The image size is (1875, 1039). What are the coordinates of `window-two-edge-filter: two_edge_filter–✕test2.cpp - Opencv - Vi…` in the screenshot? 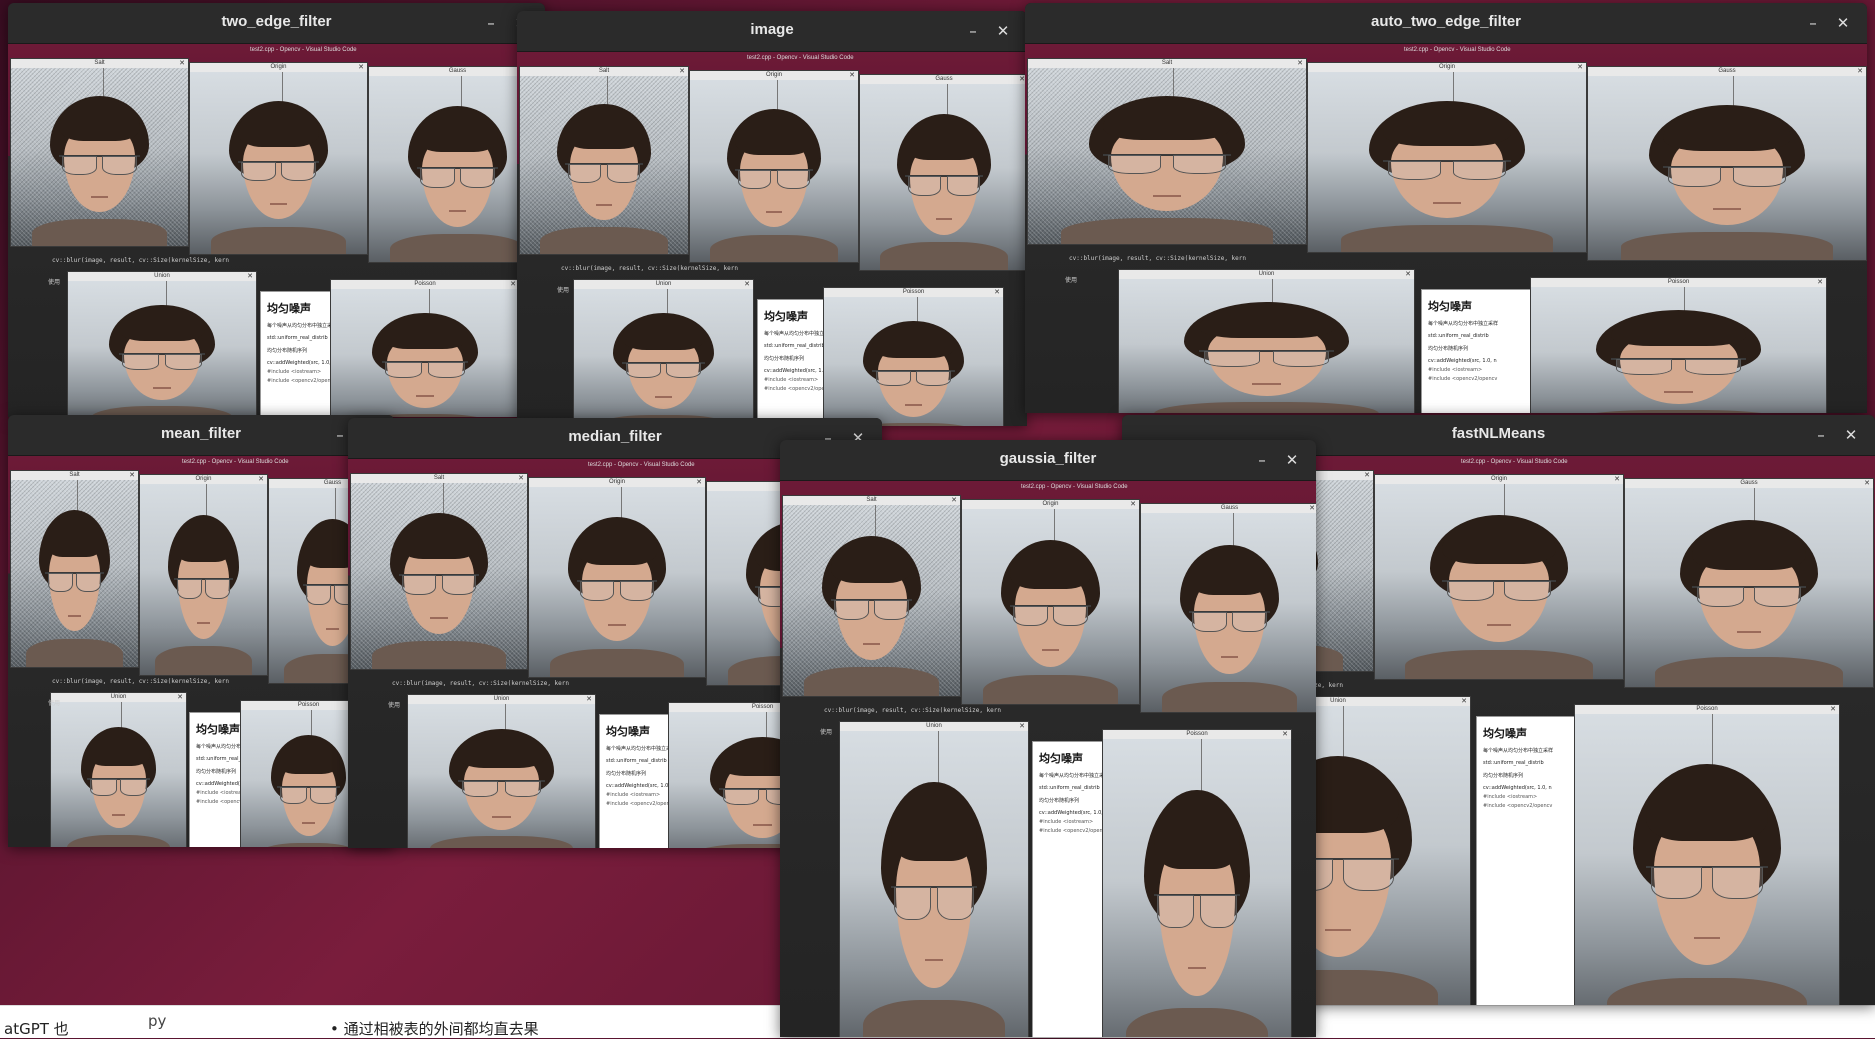 It's located at (276, 210).